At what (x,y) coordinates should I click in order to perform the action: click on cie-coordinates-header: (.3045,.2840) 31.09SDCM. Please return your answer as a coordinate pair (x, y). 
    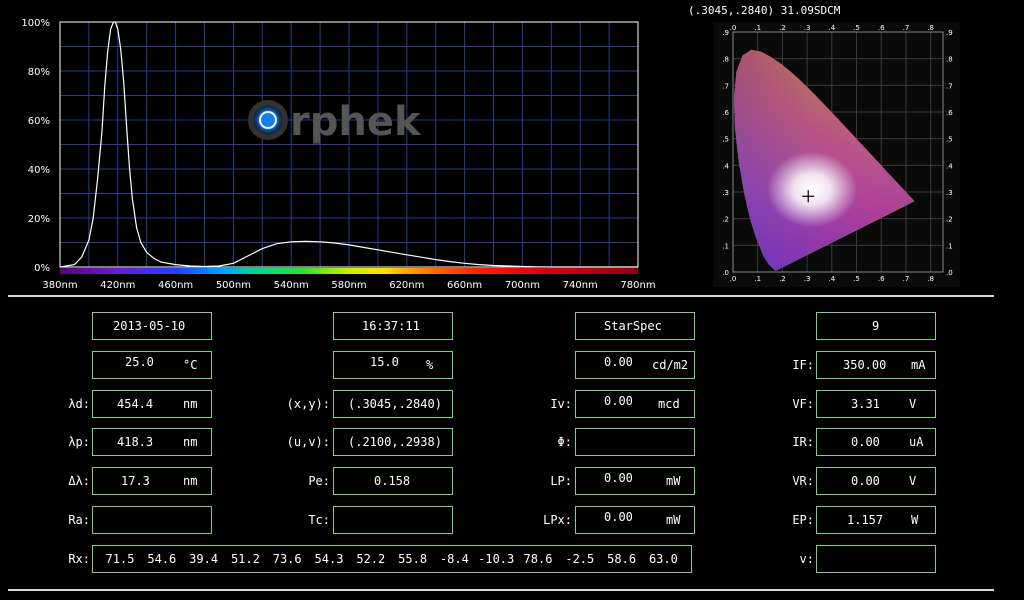
    Looking at the image, I should click on (764, 10).